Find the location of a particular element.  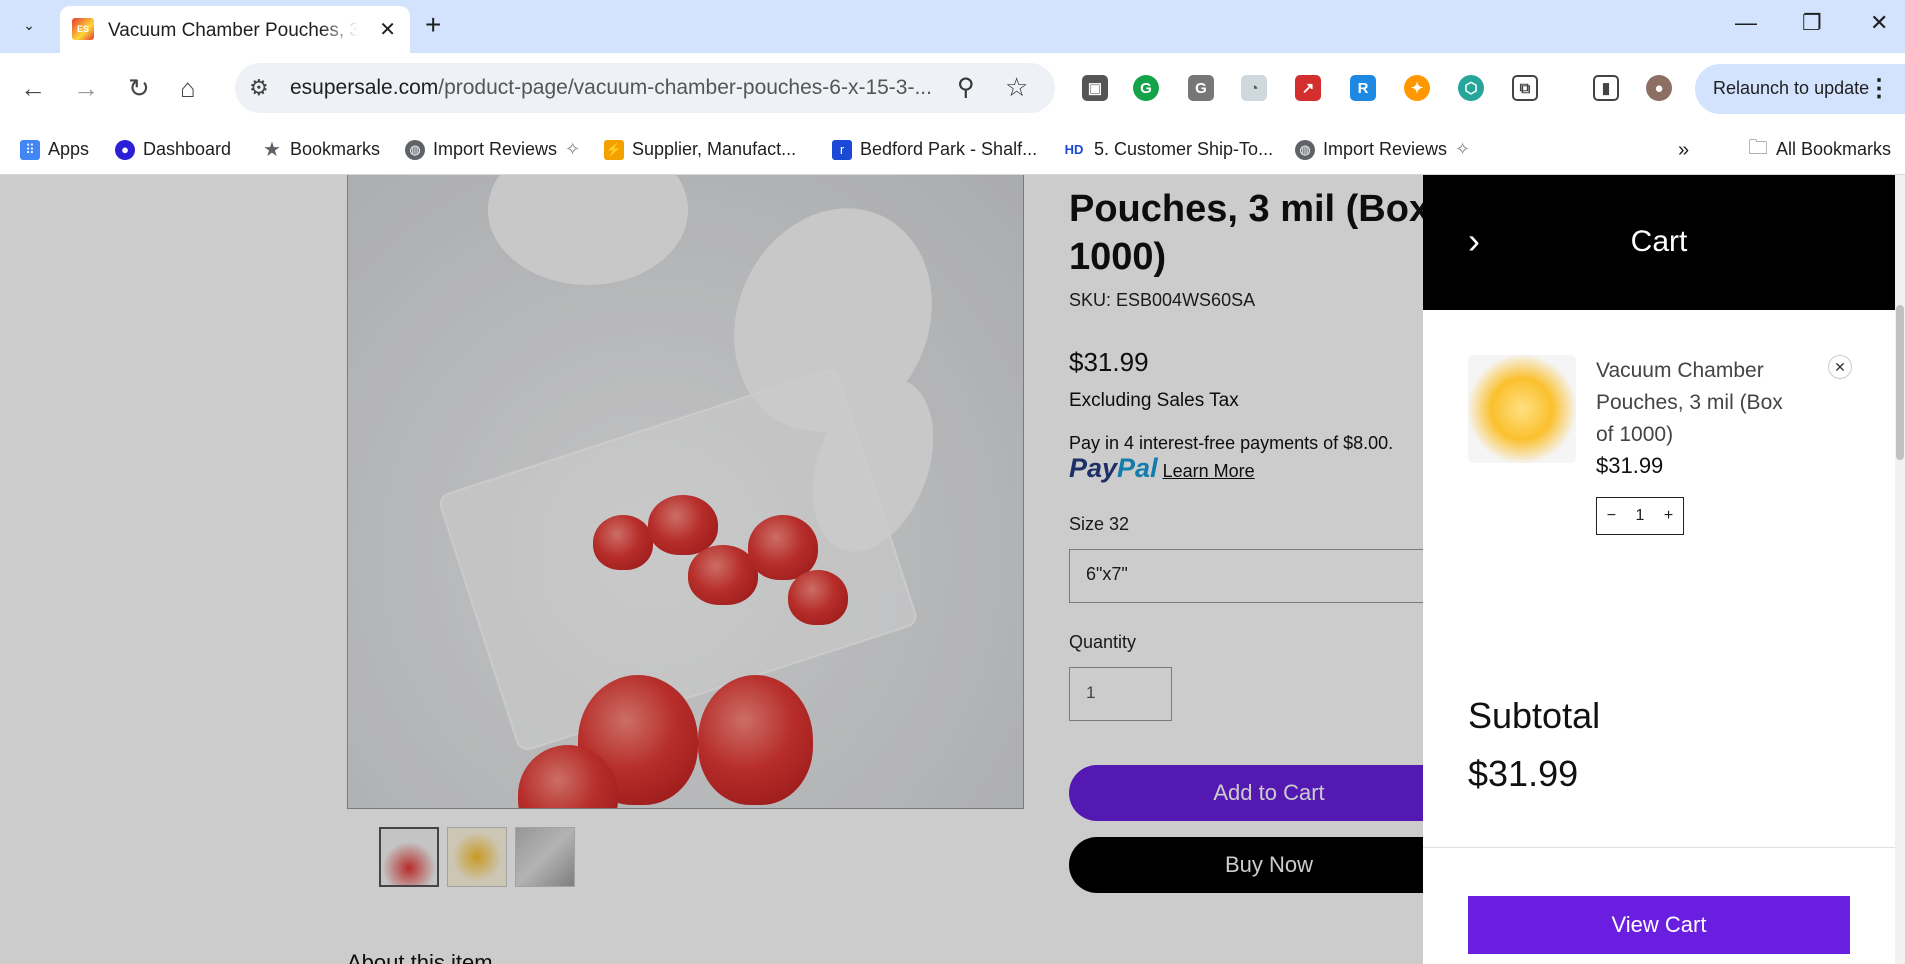

extension-hex-icon: ⬡ is located at coordinates (1471, 88).